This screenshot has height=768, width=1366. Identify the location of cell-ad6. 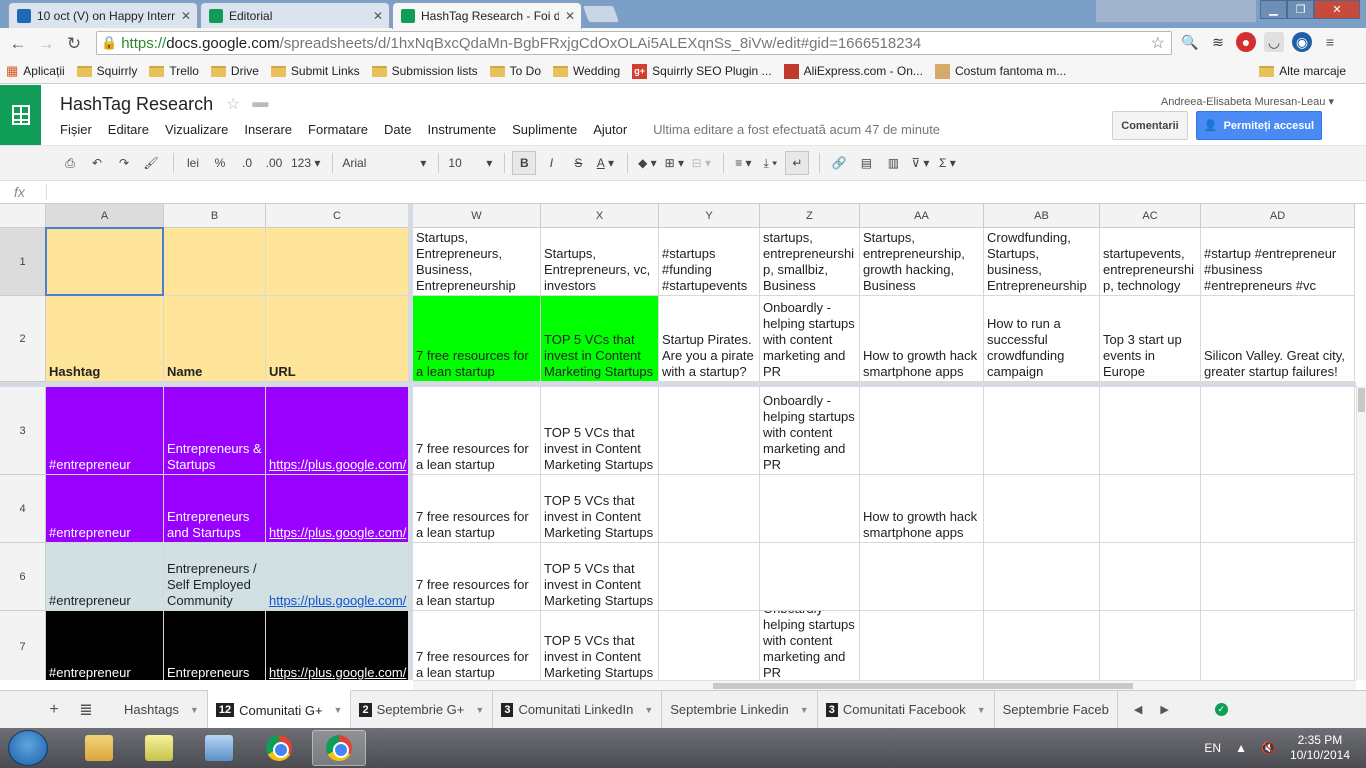
(1278, 577).